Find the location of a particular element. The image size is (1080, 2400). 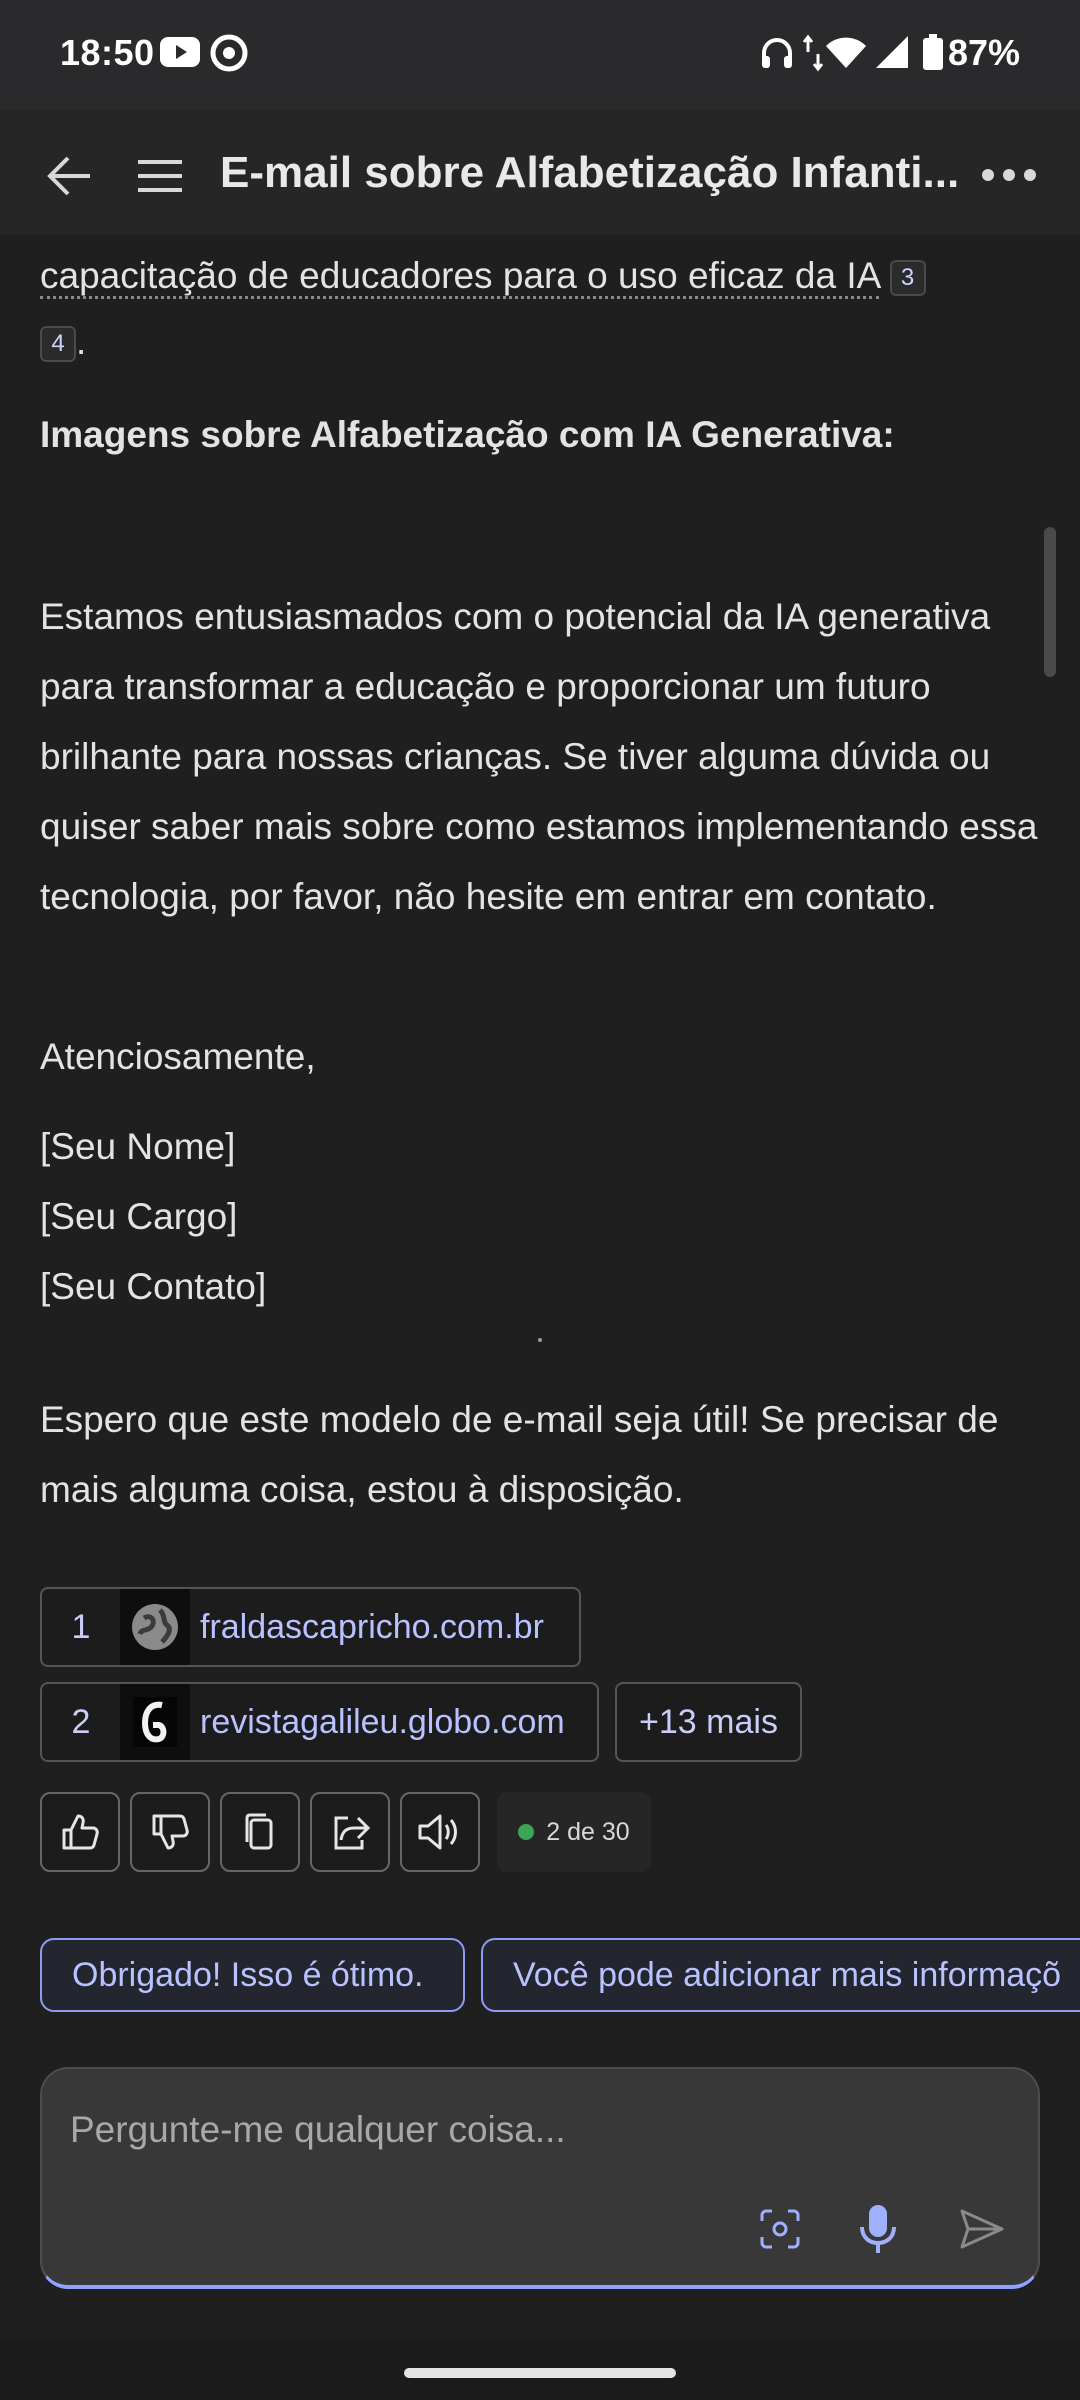

thumbs-down-button is located at coordinates (170, 1832).